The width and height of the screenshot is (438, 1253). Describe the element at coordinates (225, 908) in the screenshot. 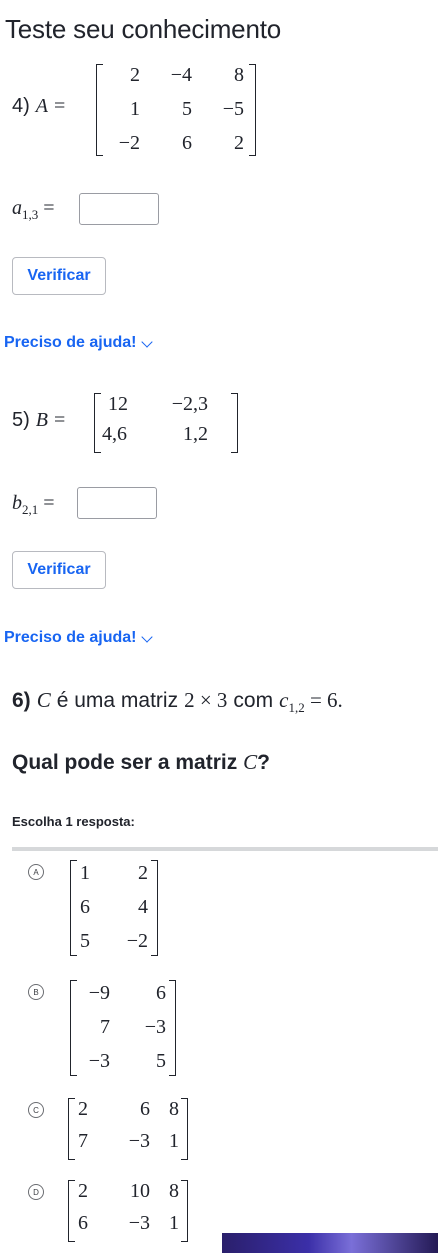

I see `choice-a: A 1 2 6 4 5 −2` at that location.